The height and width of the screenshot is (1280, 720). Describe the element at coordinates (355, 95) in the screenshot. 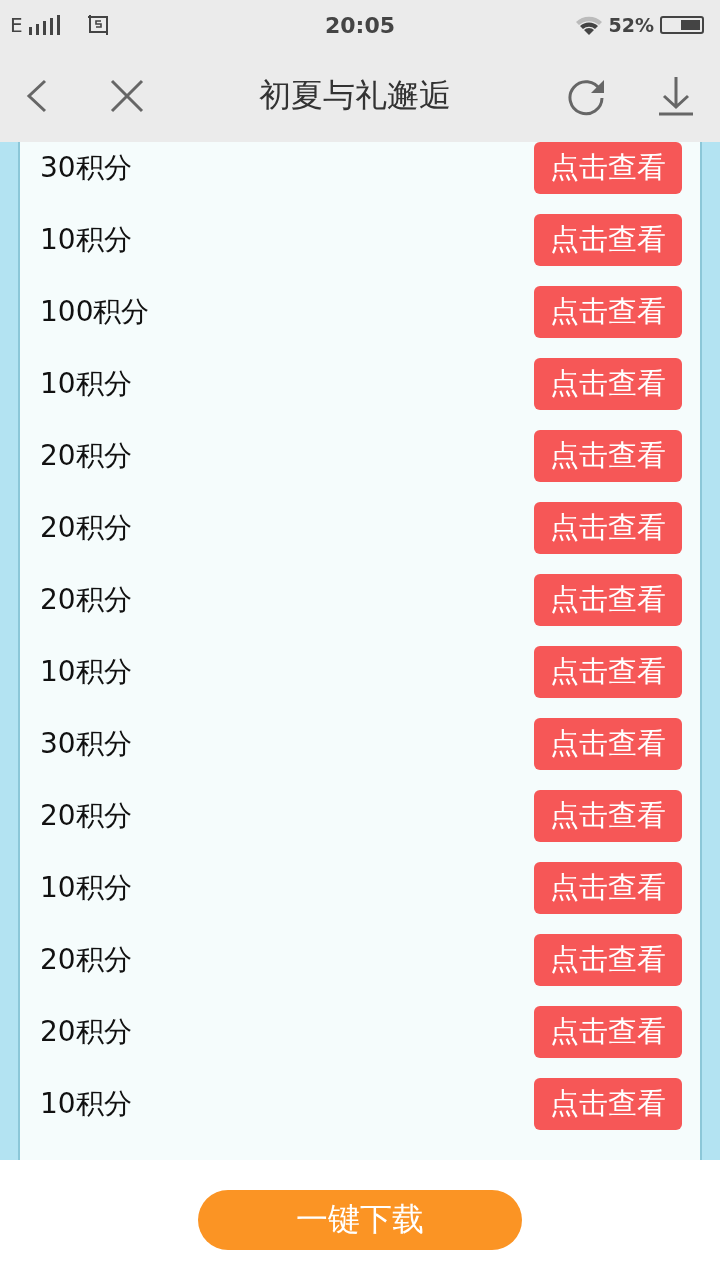

I see `page-title: 初夏与礼邂逅` at that location.